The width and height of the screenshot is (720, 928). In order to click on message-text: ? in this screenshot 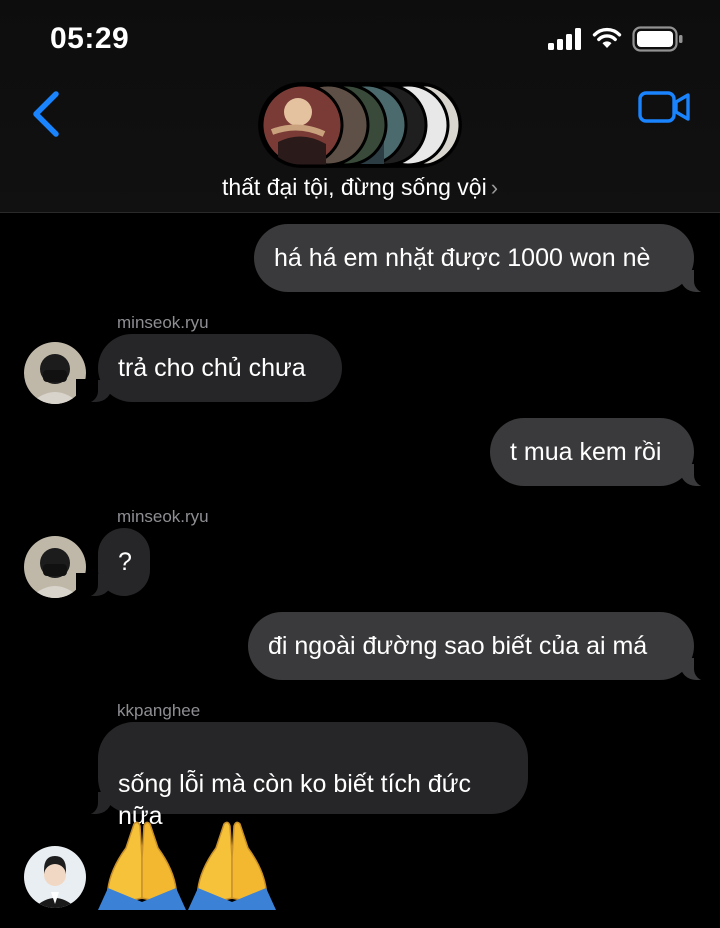, I will do `click(125, 562)`.